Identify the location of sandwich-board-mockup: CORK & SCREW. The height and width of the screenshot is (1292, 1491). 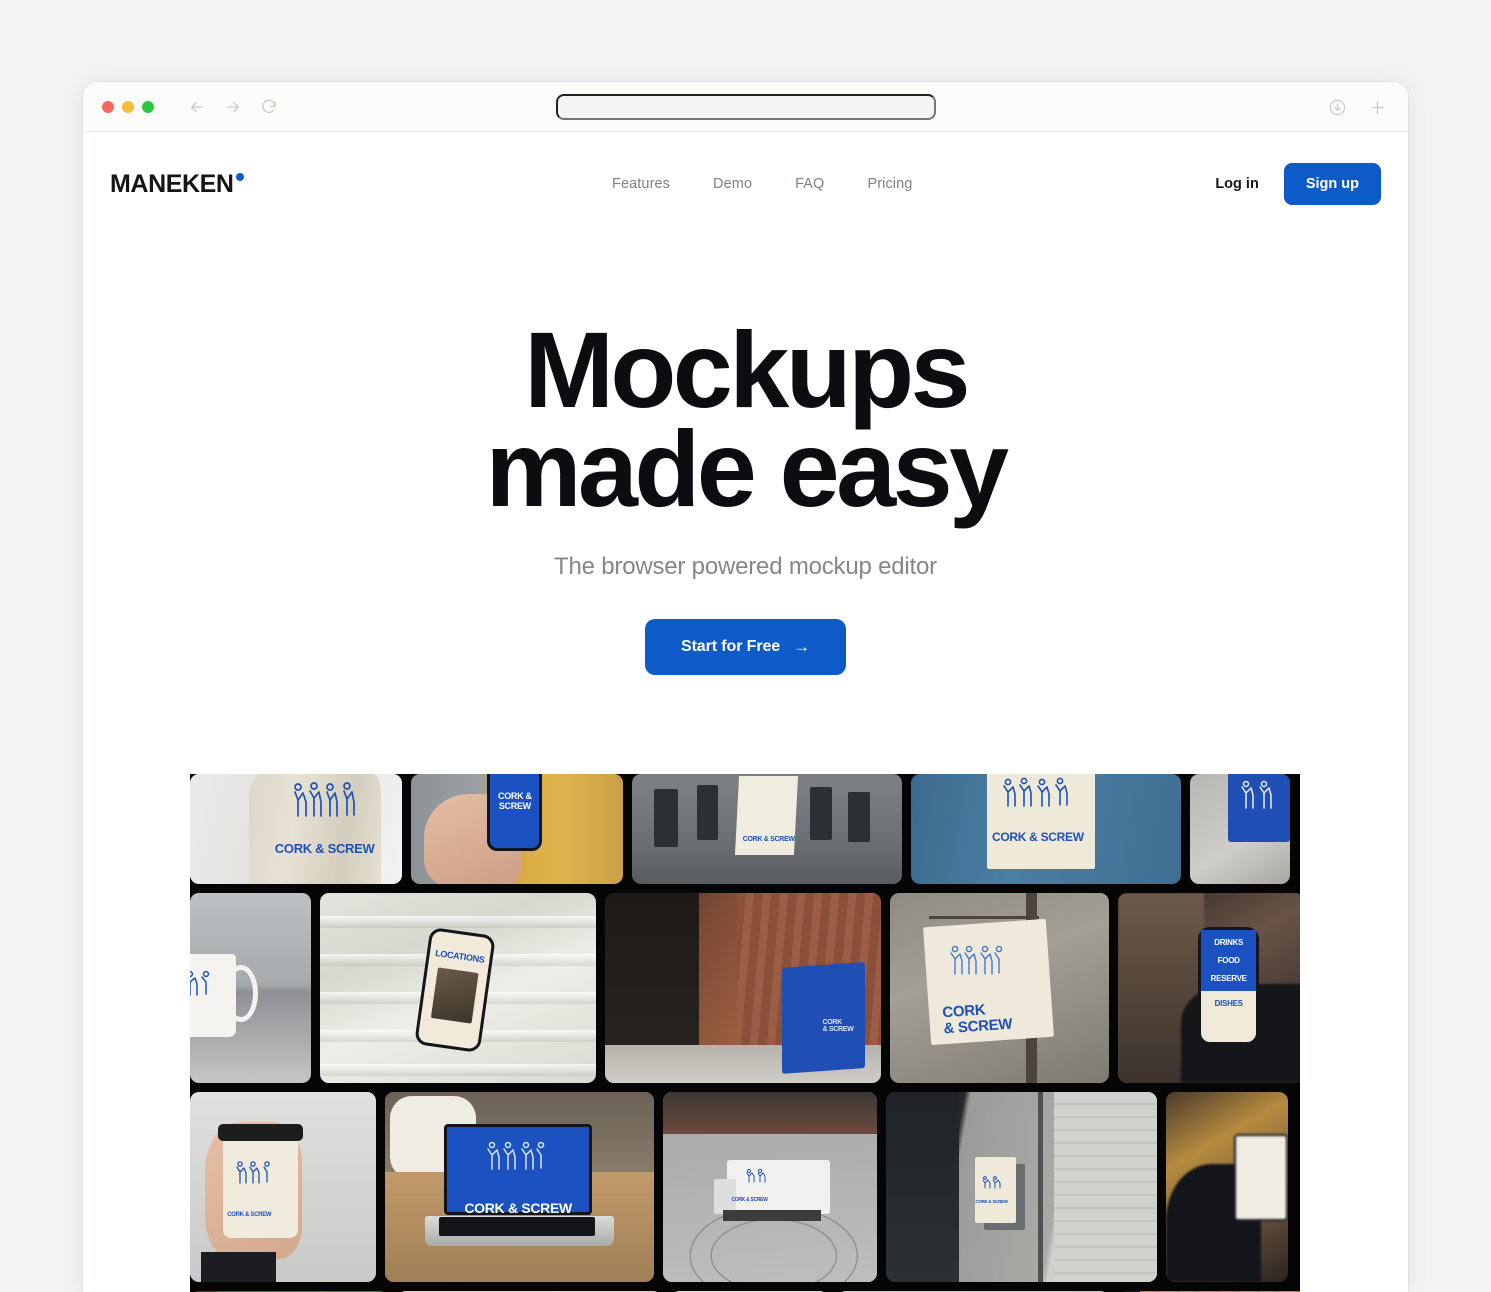
(743, 988).